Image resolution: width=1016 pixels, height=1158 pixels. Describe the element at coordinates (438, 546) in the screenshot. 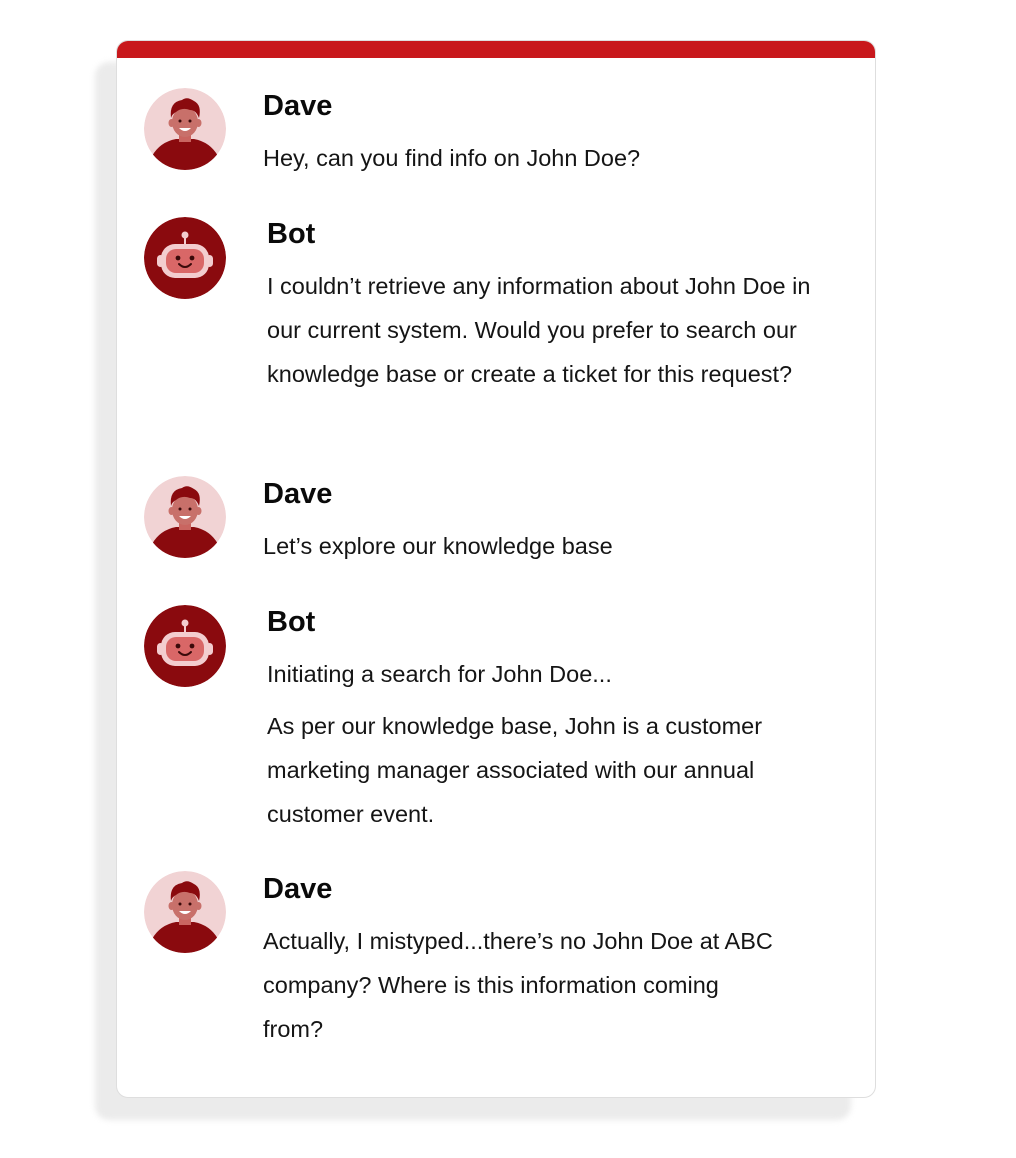

I see `message-text: Let’s explore our knowledge base` at that location.